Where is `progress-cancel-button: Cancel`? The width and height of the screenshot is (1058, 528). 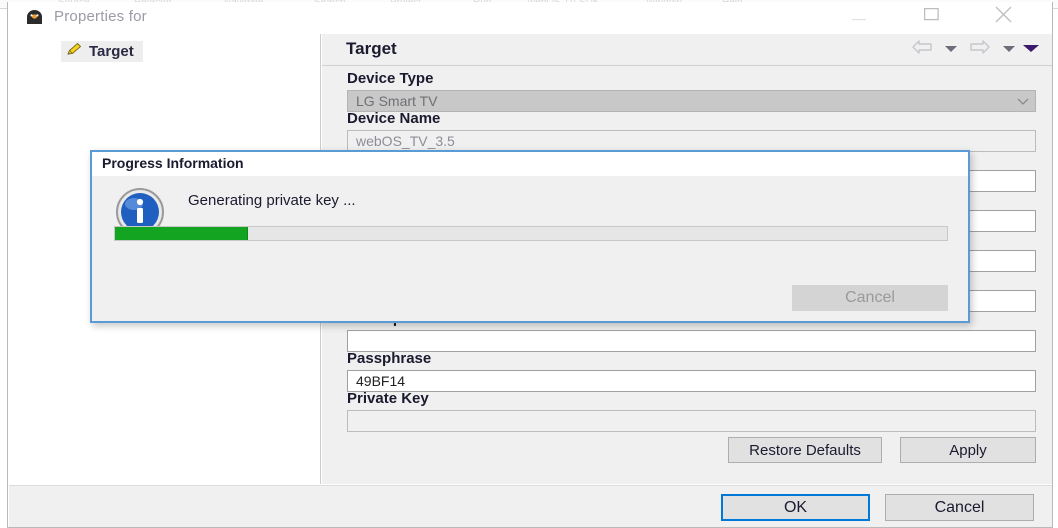
progress-cancel-button: Cancel is located at coordinates (870, 298).